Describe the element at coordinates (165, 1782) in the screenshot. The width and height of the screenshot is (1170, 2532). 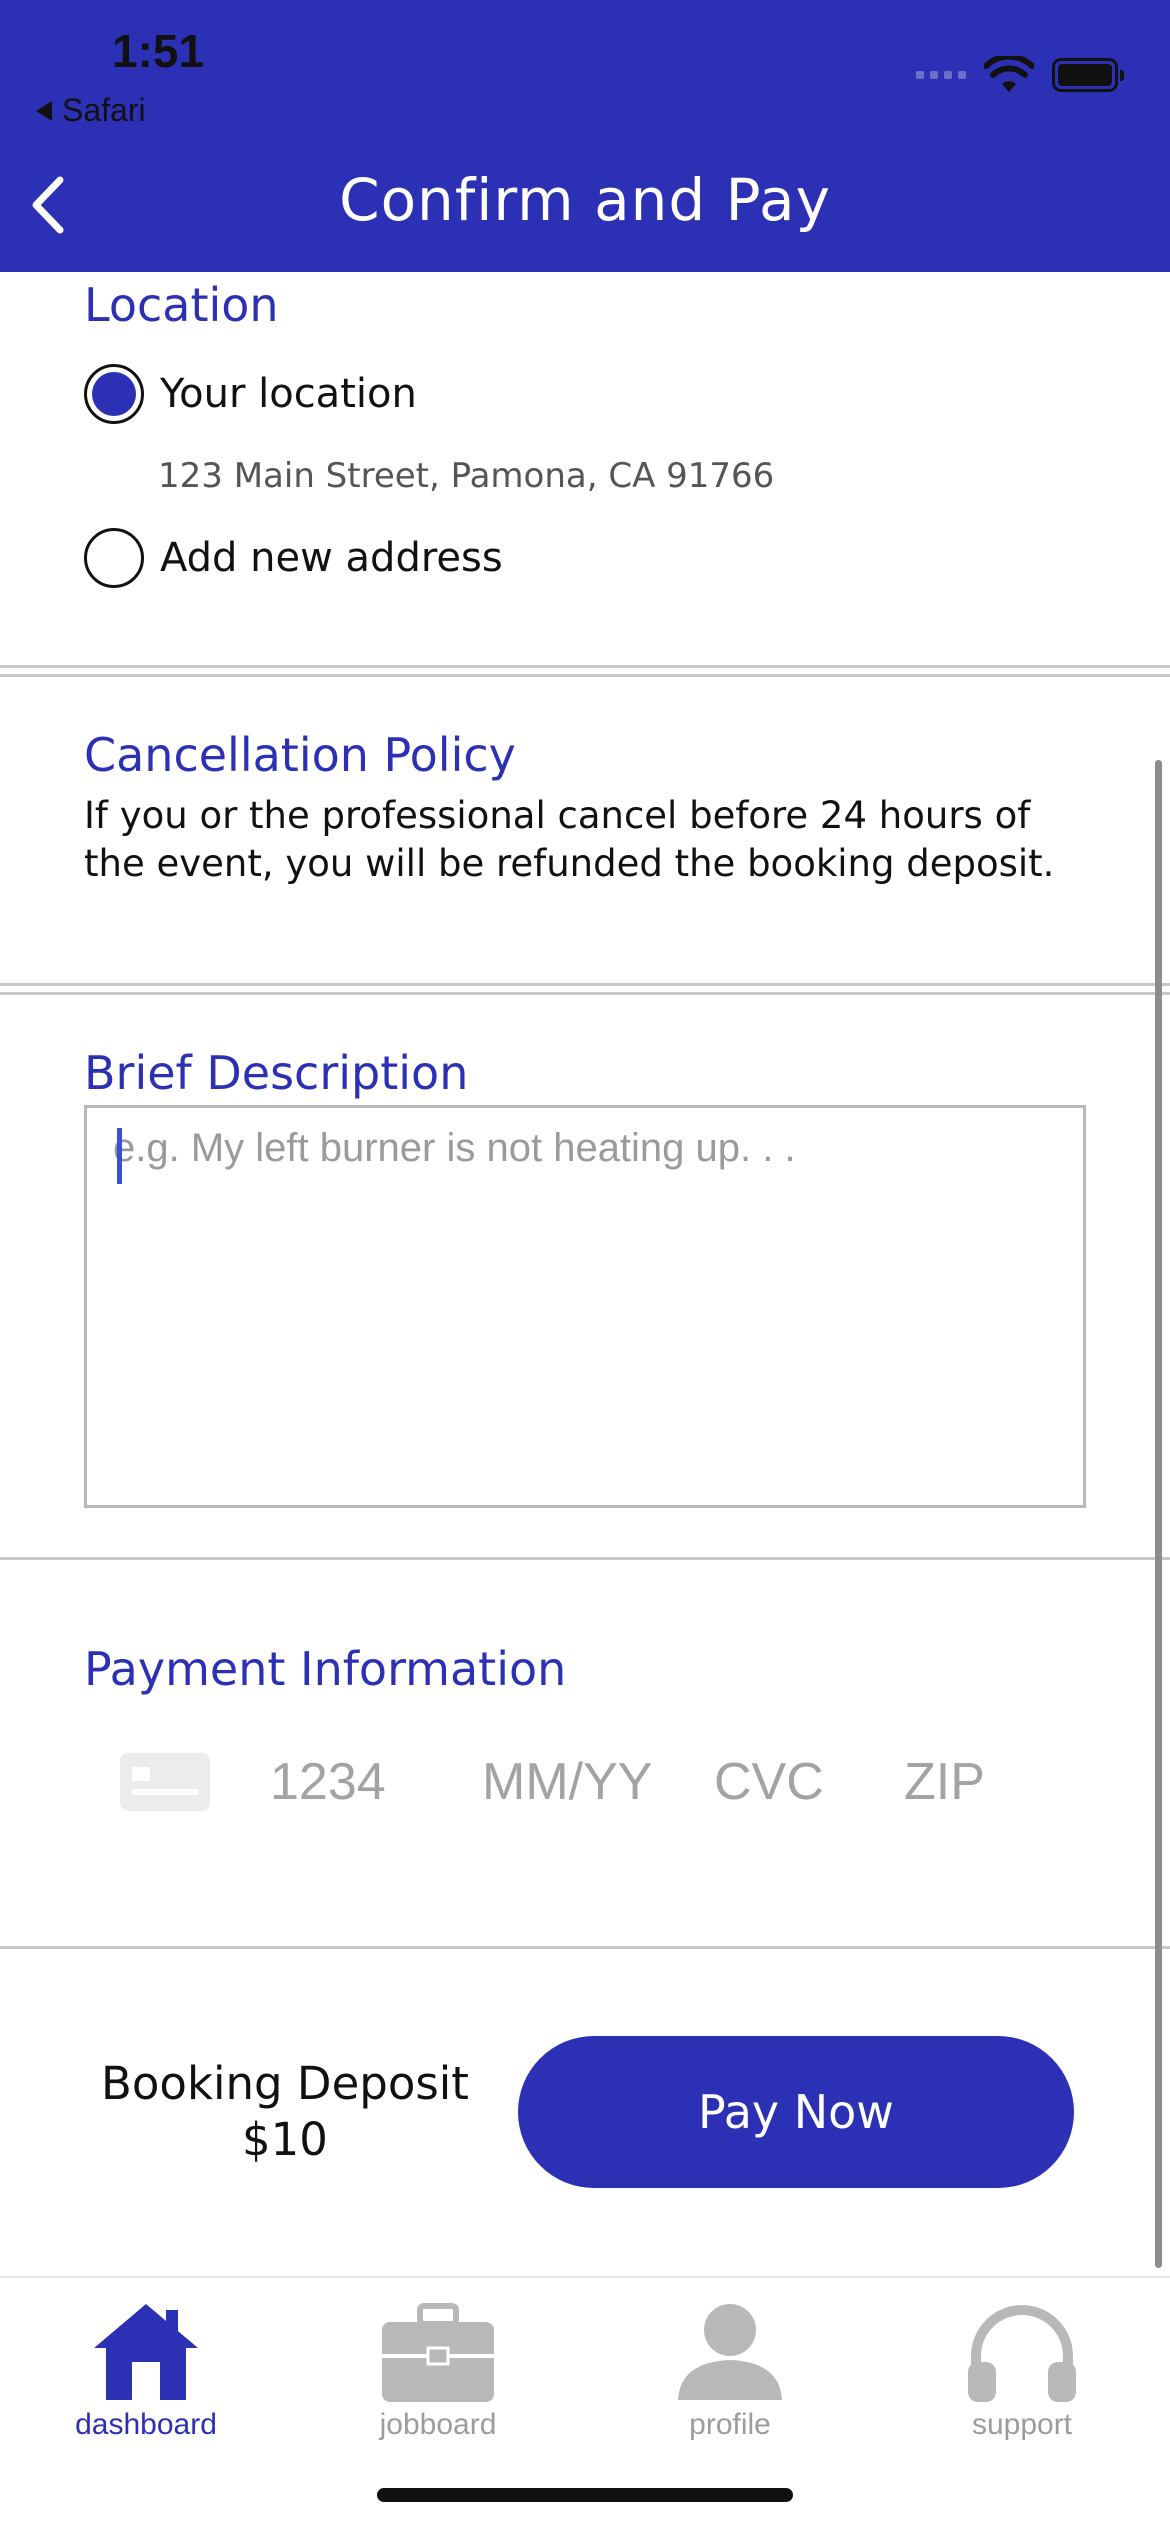
I see `credit-card-icon` at that location.